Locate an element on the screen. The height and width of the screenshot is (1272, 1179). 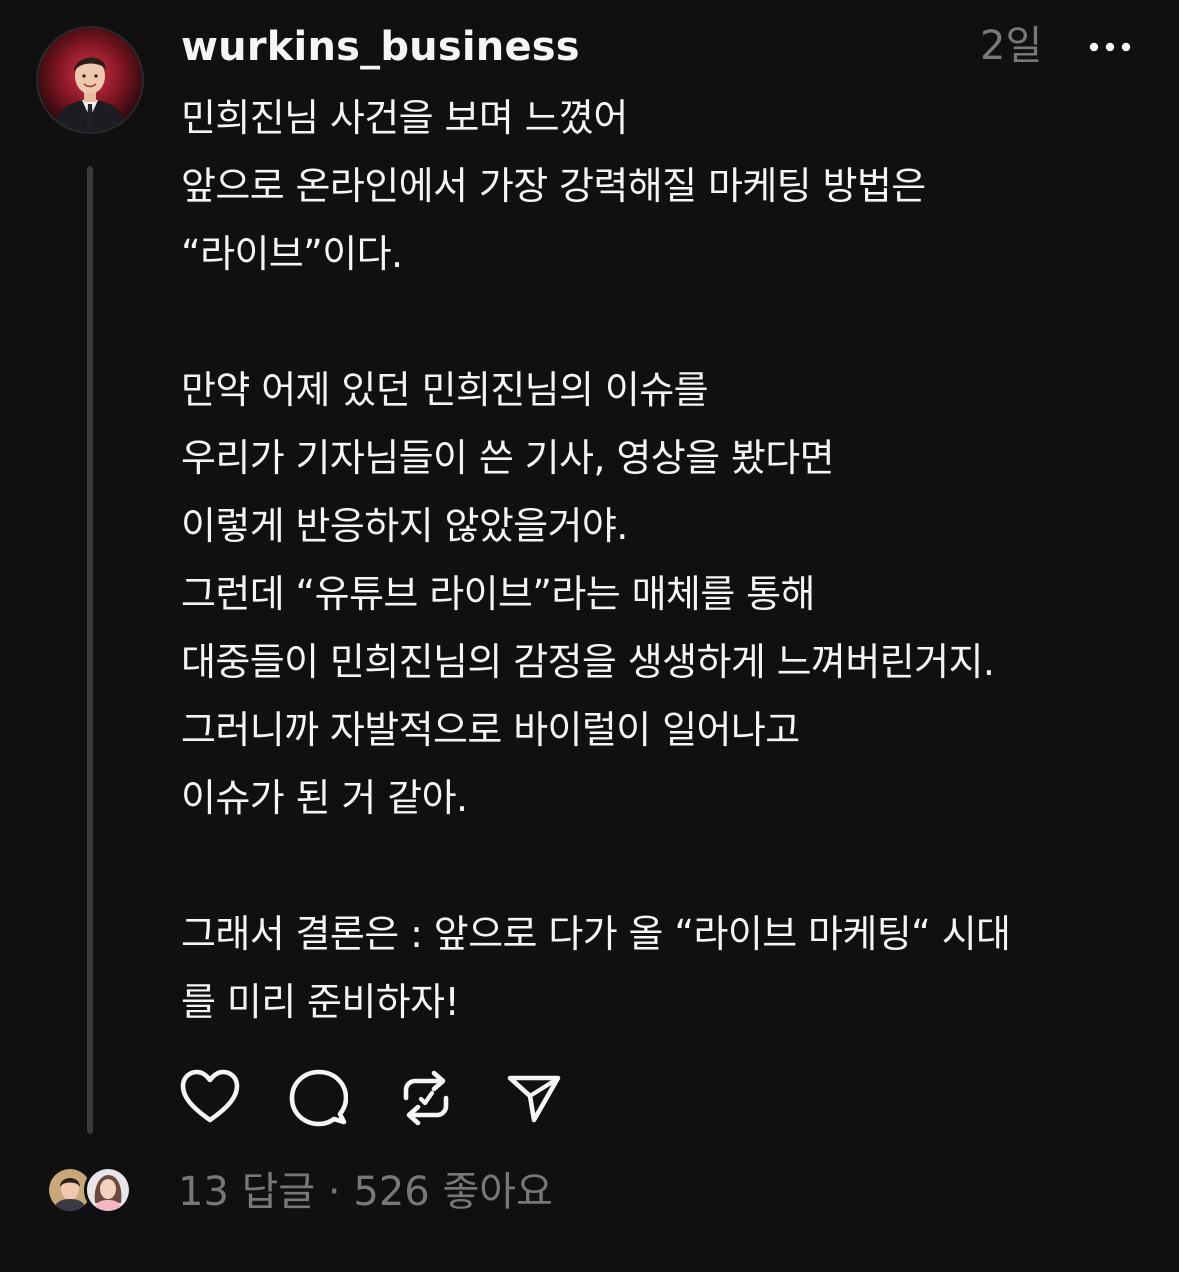
post-time: 2일 is located at coordinates (1011, 46).